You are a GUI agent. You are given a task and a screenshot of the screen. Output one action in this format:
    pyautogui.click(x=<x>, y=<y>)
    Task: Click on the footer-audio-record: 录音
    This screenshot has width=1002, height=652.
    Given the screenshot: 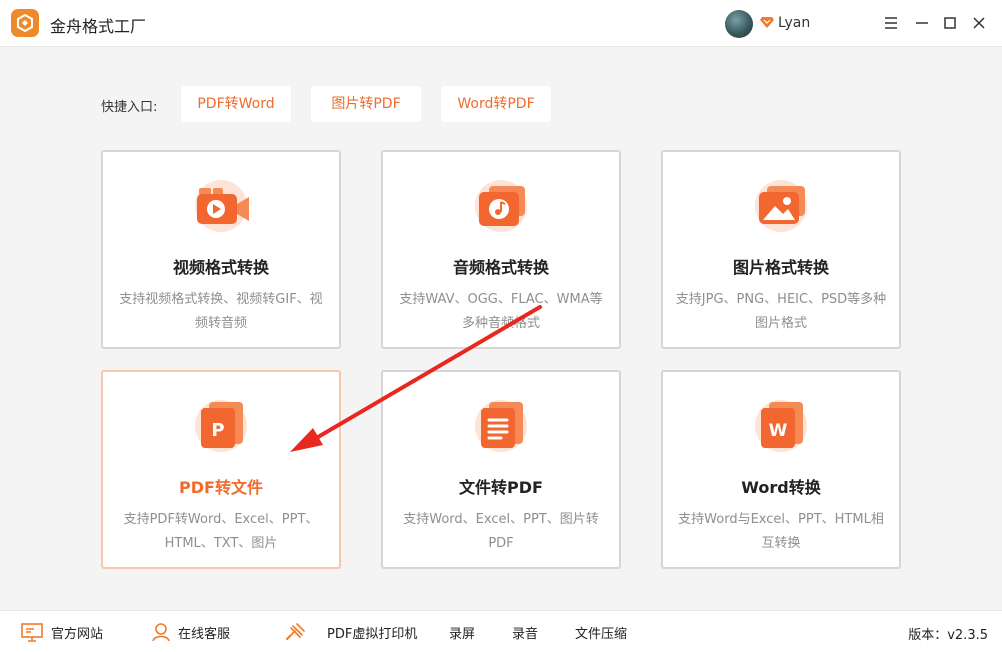 What is the action you would take?
    pyautogui.click(x=525, y=631)
    